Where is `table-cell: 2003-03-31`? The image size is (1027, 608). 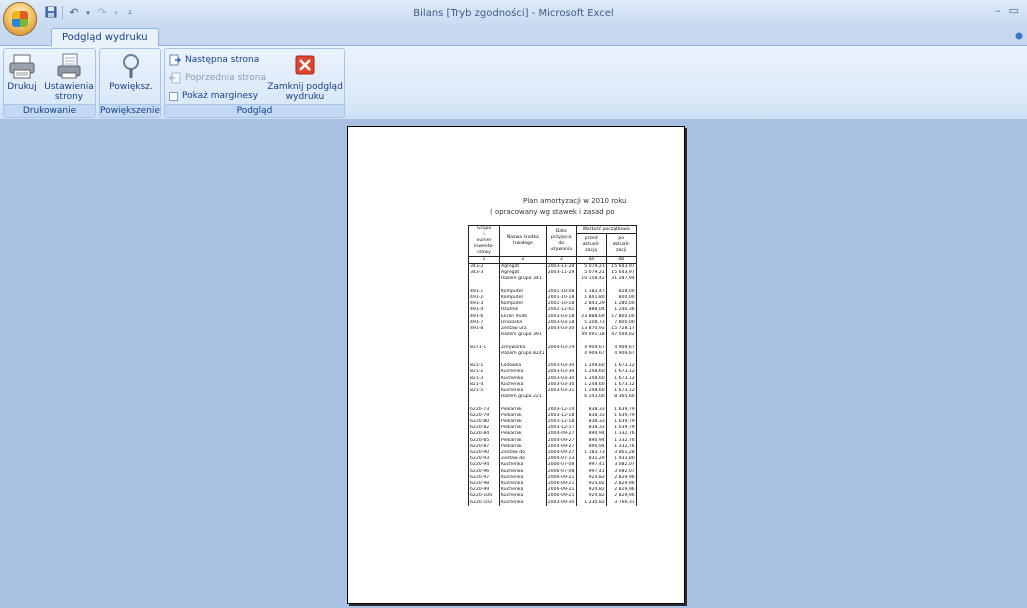
table-cell: 2003-03-31 is located at coordinates (561, 391).